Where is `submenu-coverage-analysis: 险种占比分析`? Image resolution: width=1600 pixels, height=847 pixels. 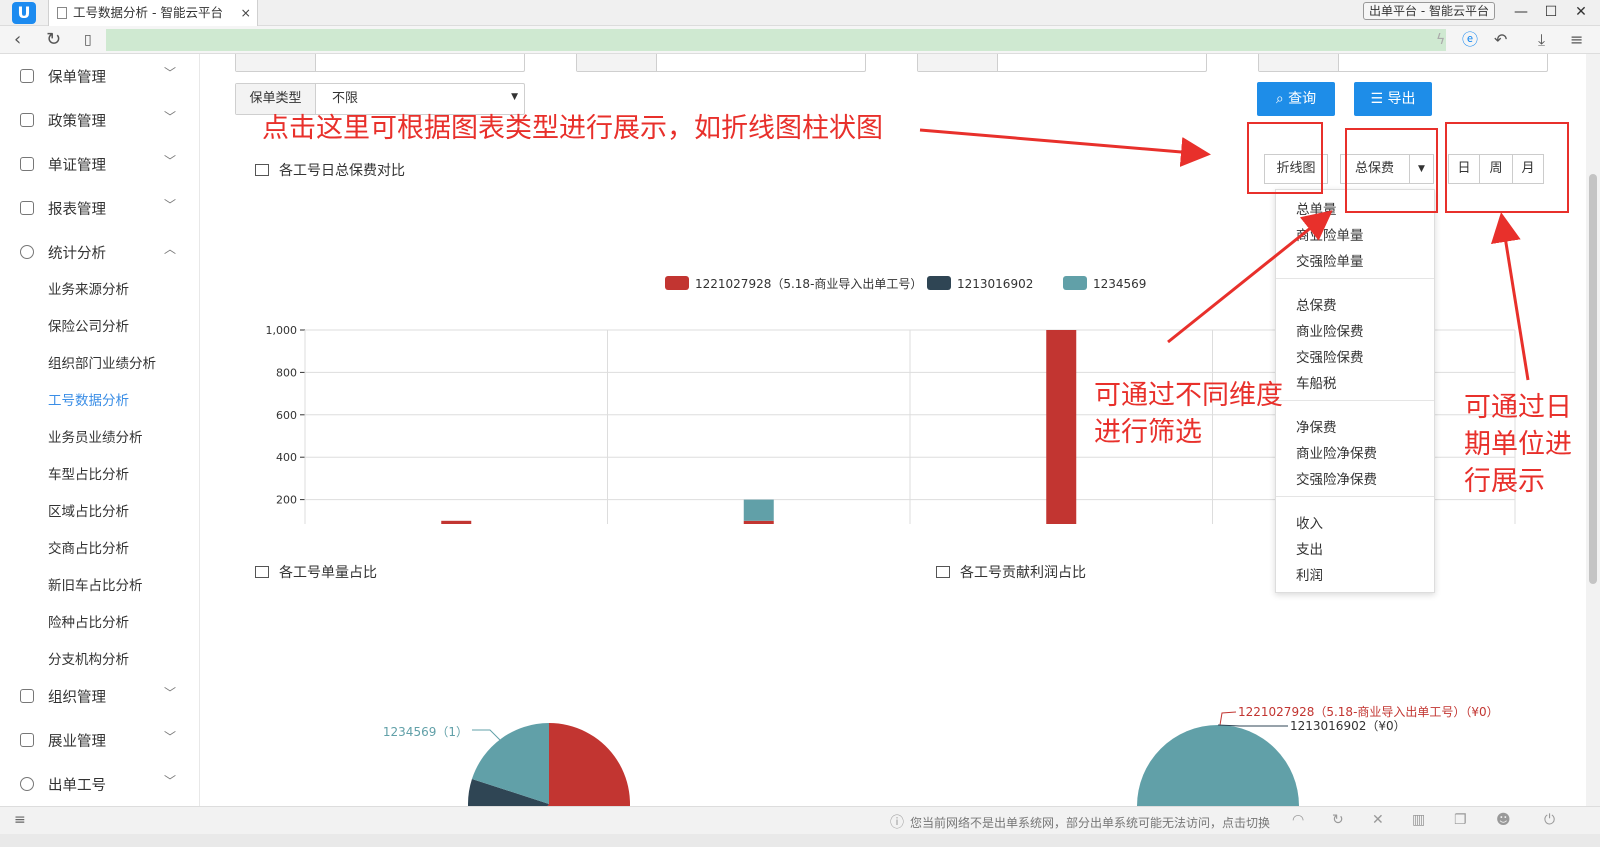
submenu-coverage-analysis: 险种占比分析 is located at coordinates (88, 621).